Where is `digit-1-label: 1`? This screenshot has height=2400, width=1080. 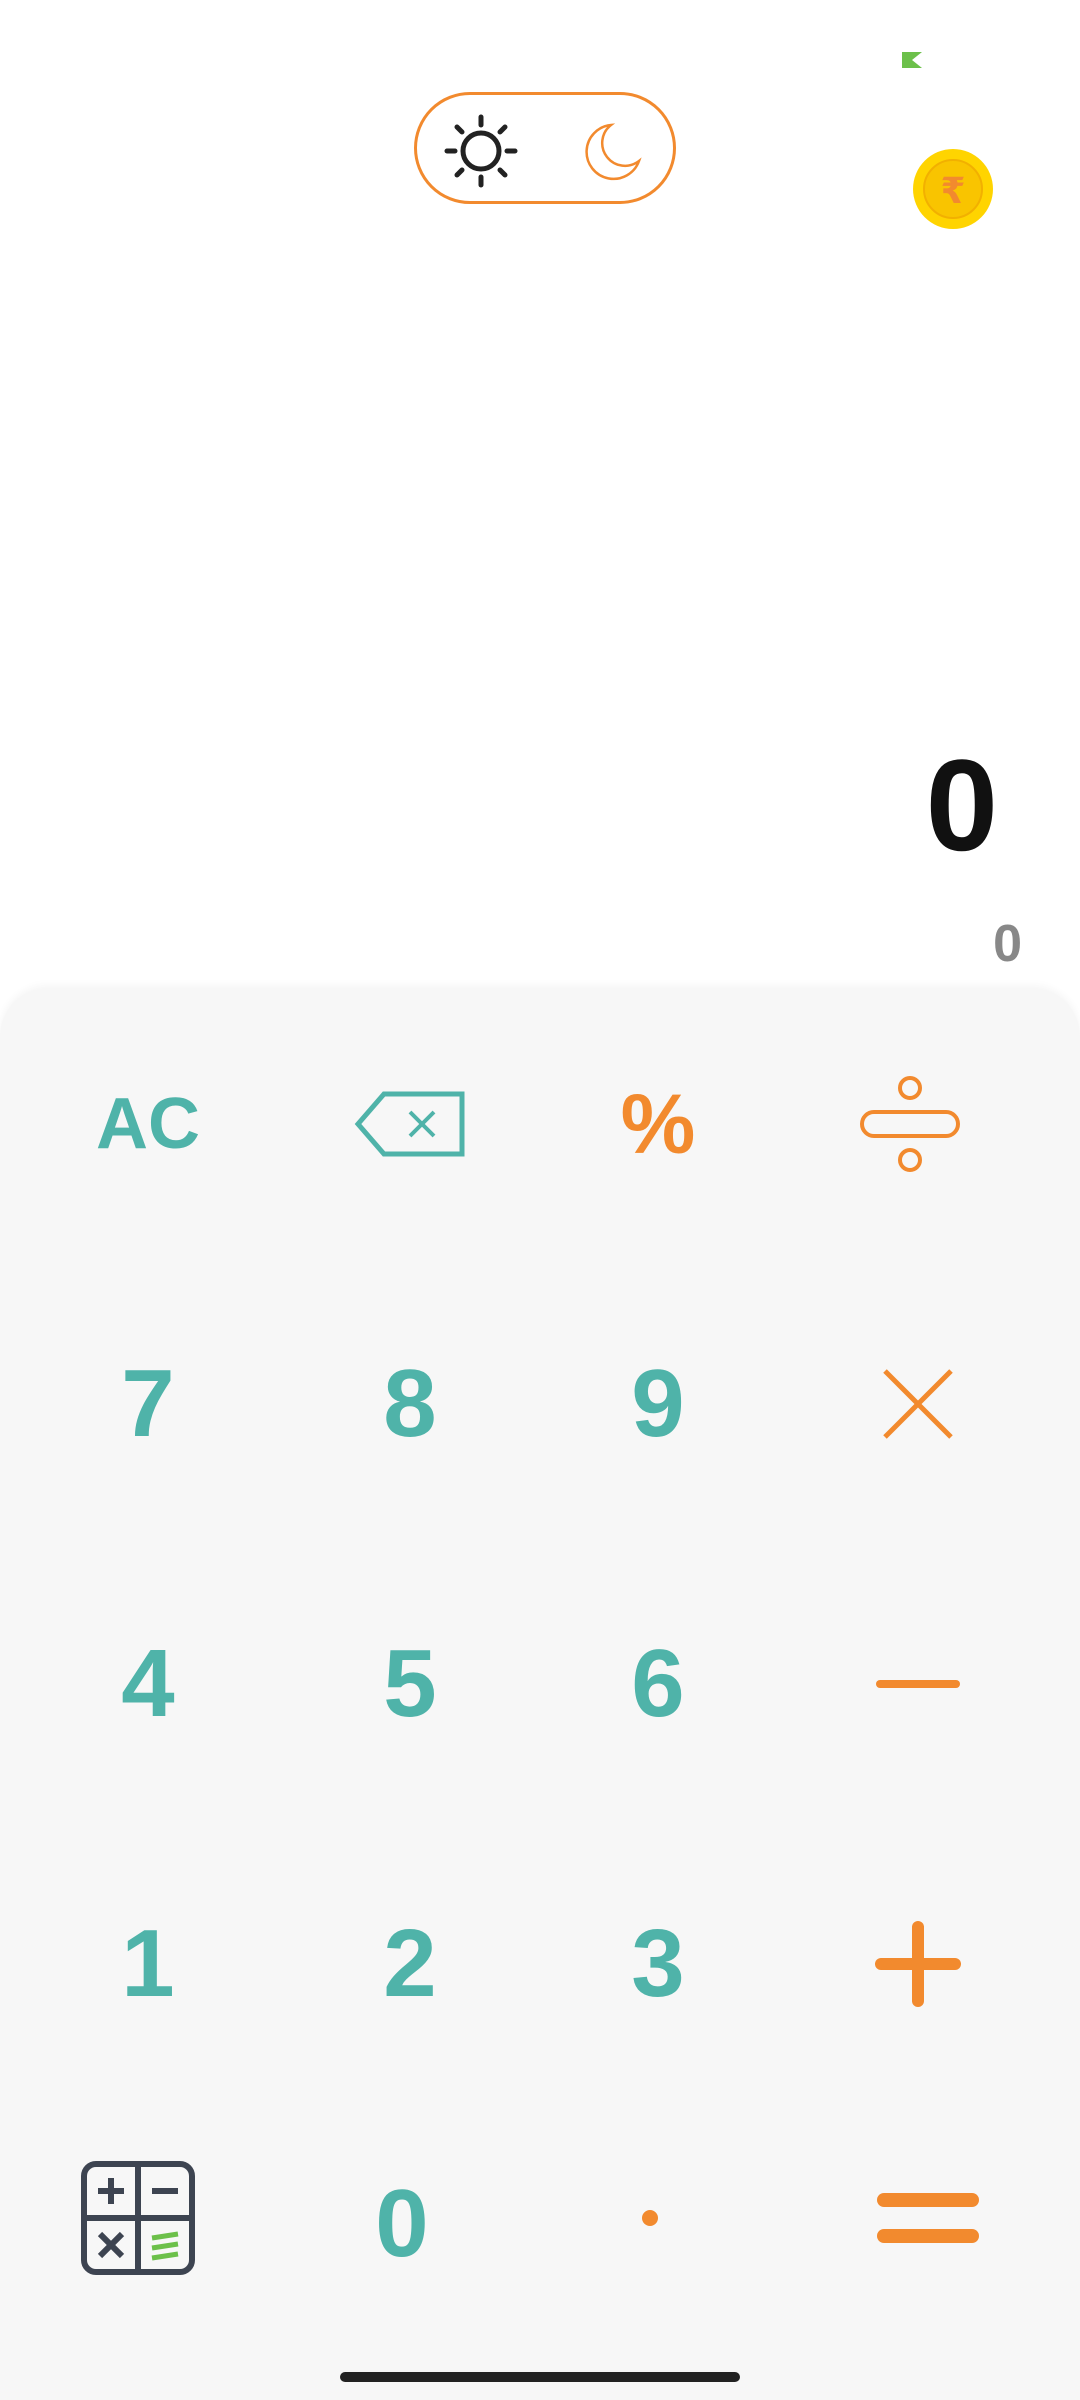 digit-1-label: 1 is located at coordinates (148, 1963).